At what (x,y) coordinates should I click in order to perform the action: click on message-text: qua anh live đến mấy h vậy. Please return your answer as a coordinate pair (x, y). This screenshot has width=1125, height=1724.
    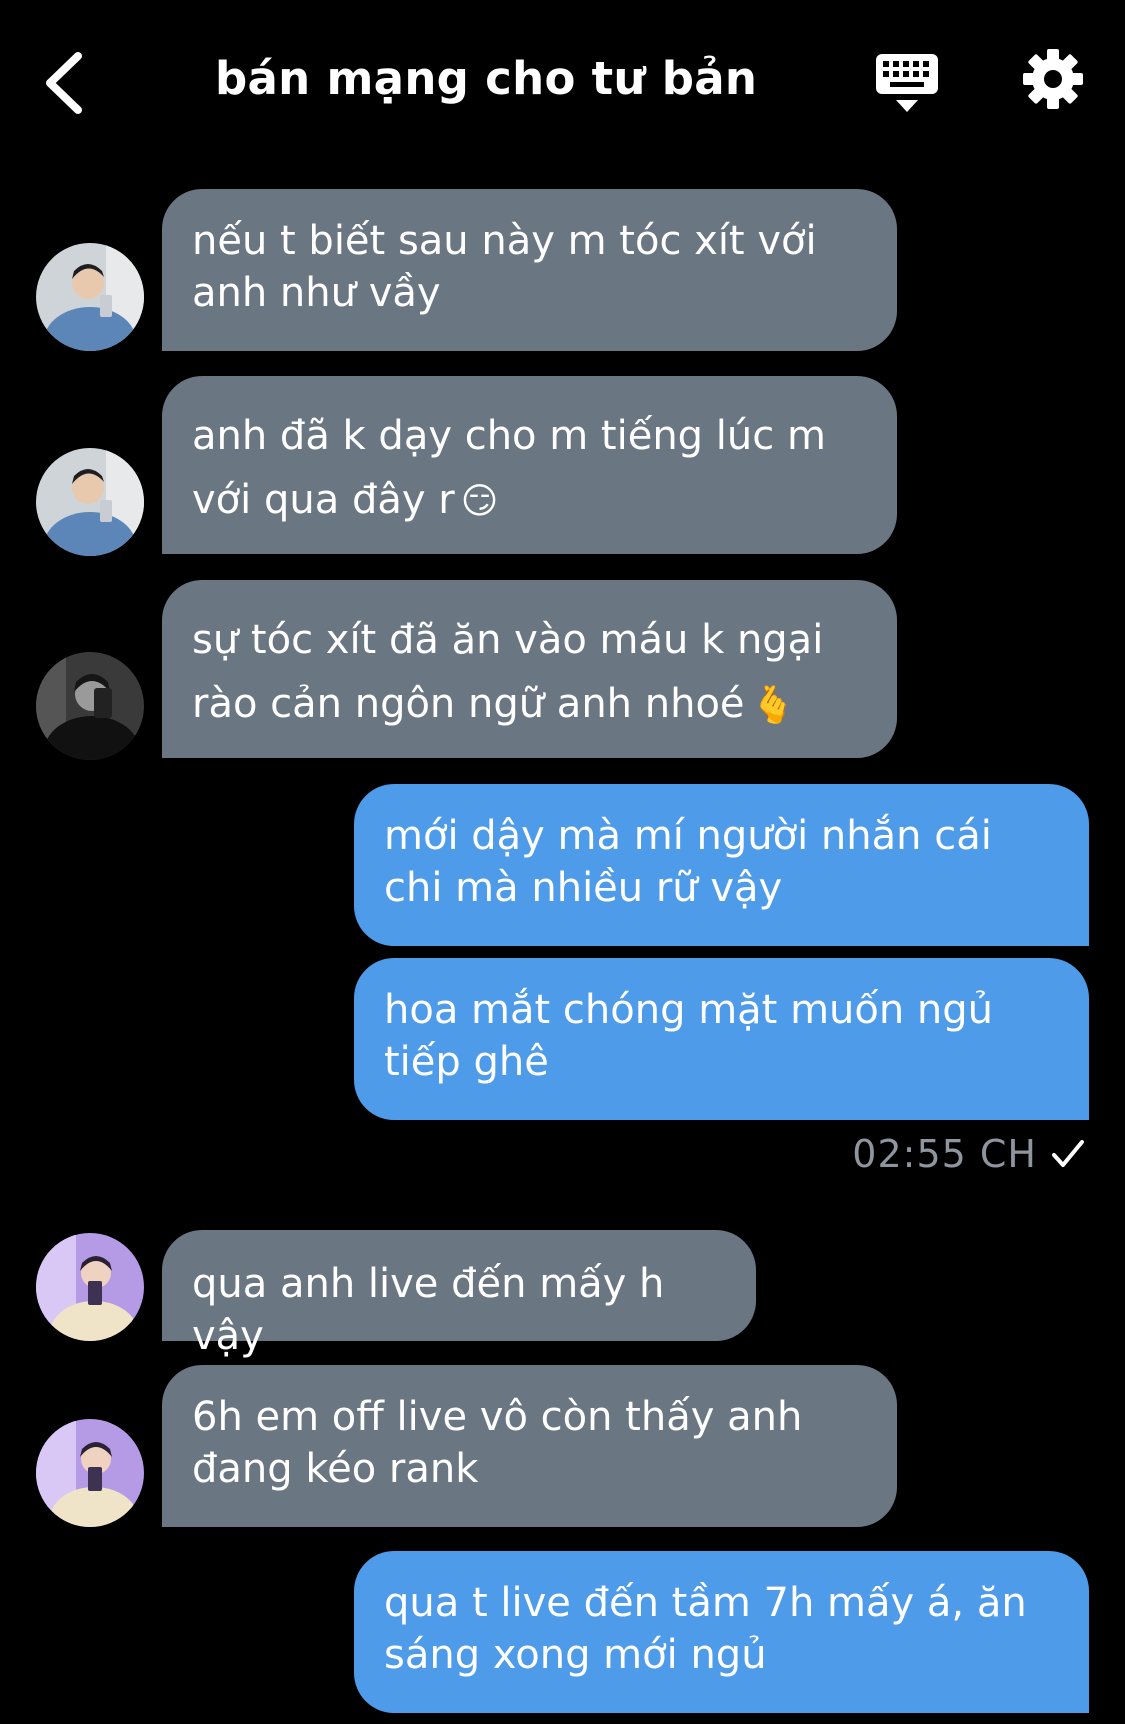
    Looking at the image, I should click on (428, 1310).